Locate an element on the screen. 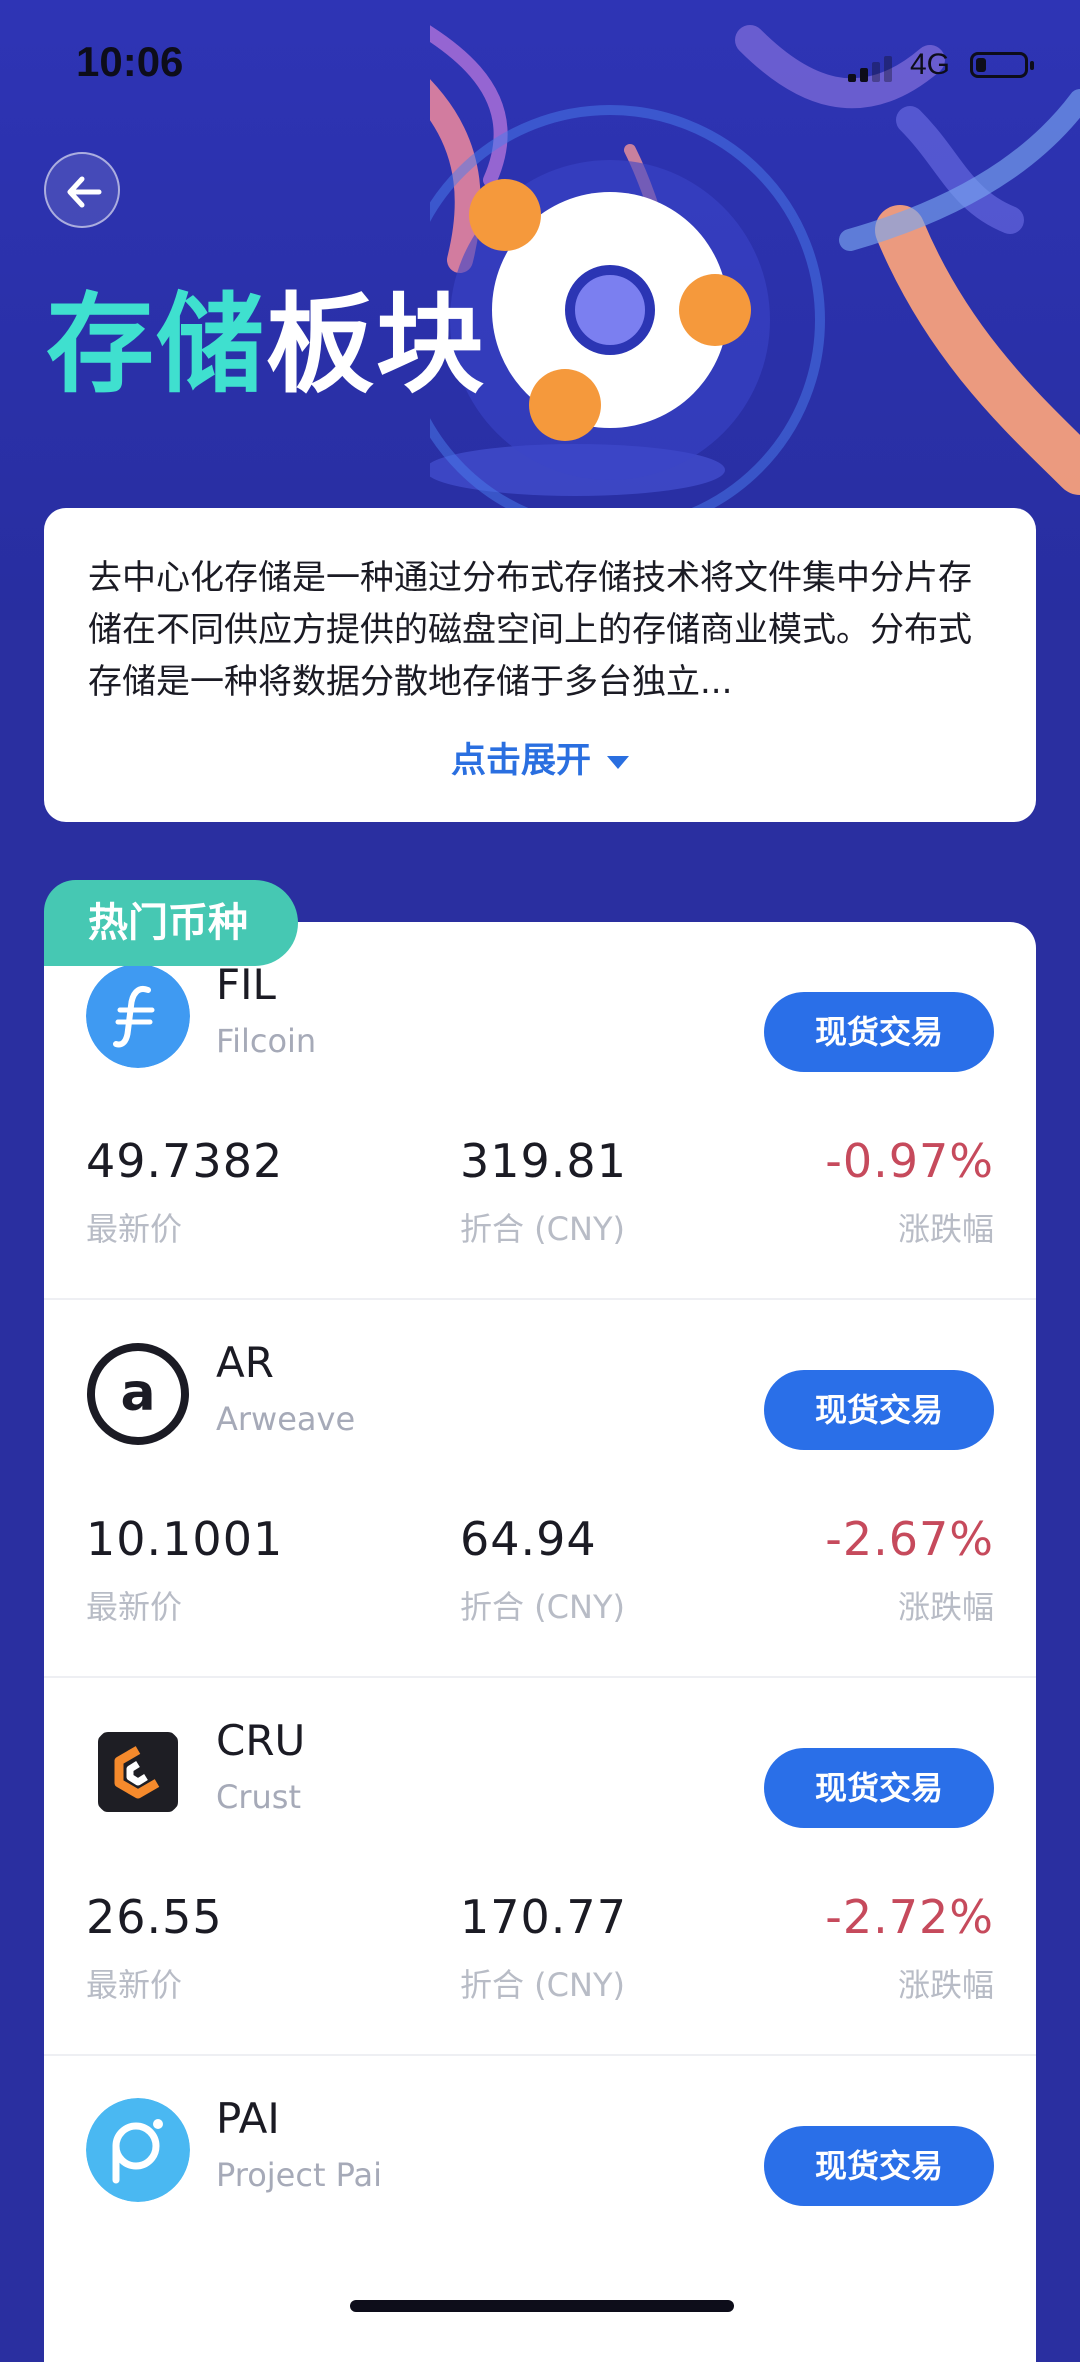  page-title: 存储板块 is located at coordinates (266, 346).